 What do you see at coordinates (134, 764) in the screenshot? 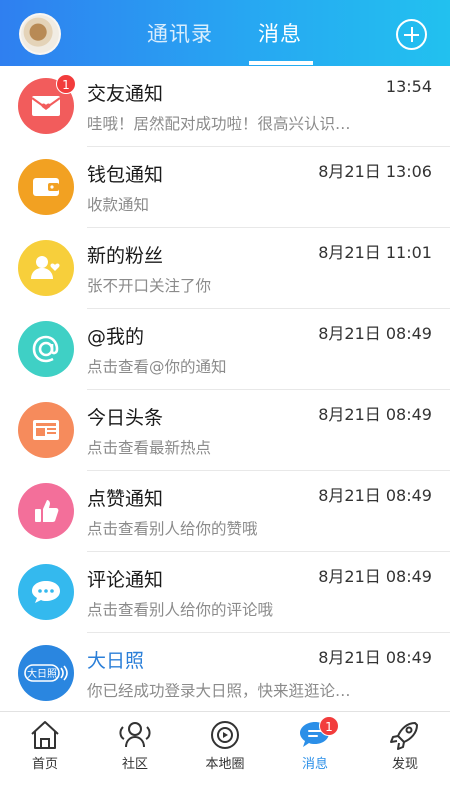
I see `nav-label: 社区` at bounding box center [134, 764].